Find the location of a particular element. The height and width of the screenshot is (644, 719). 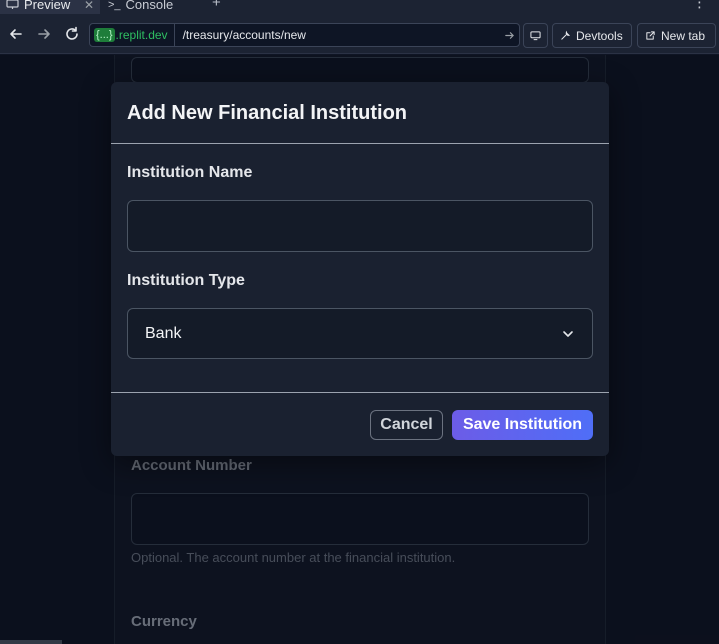

save-institution-button: Save Institution is located at coordinates (522, 425).